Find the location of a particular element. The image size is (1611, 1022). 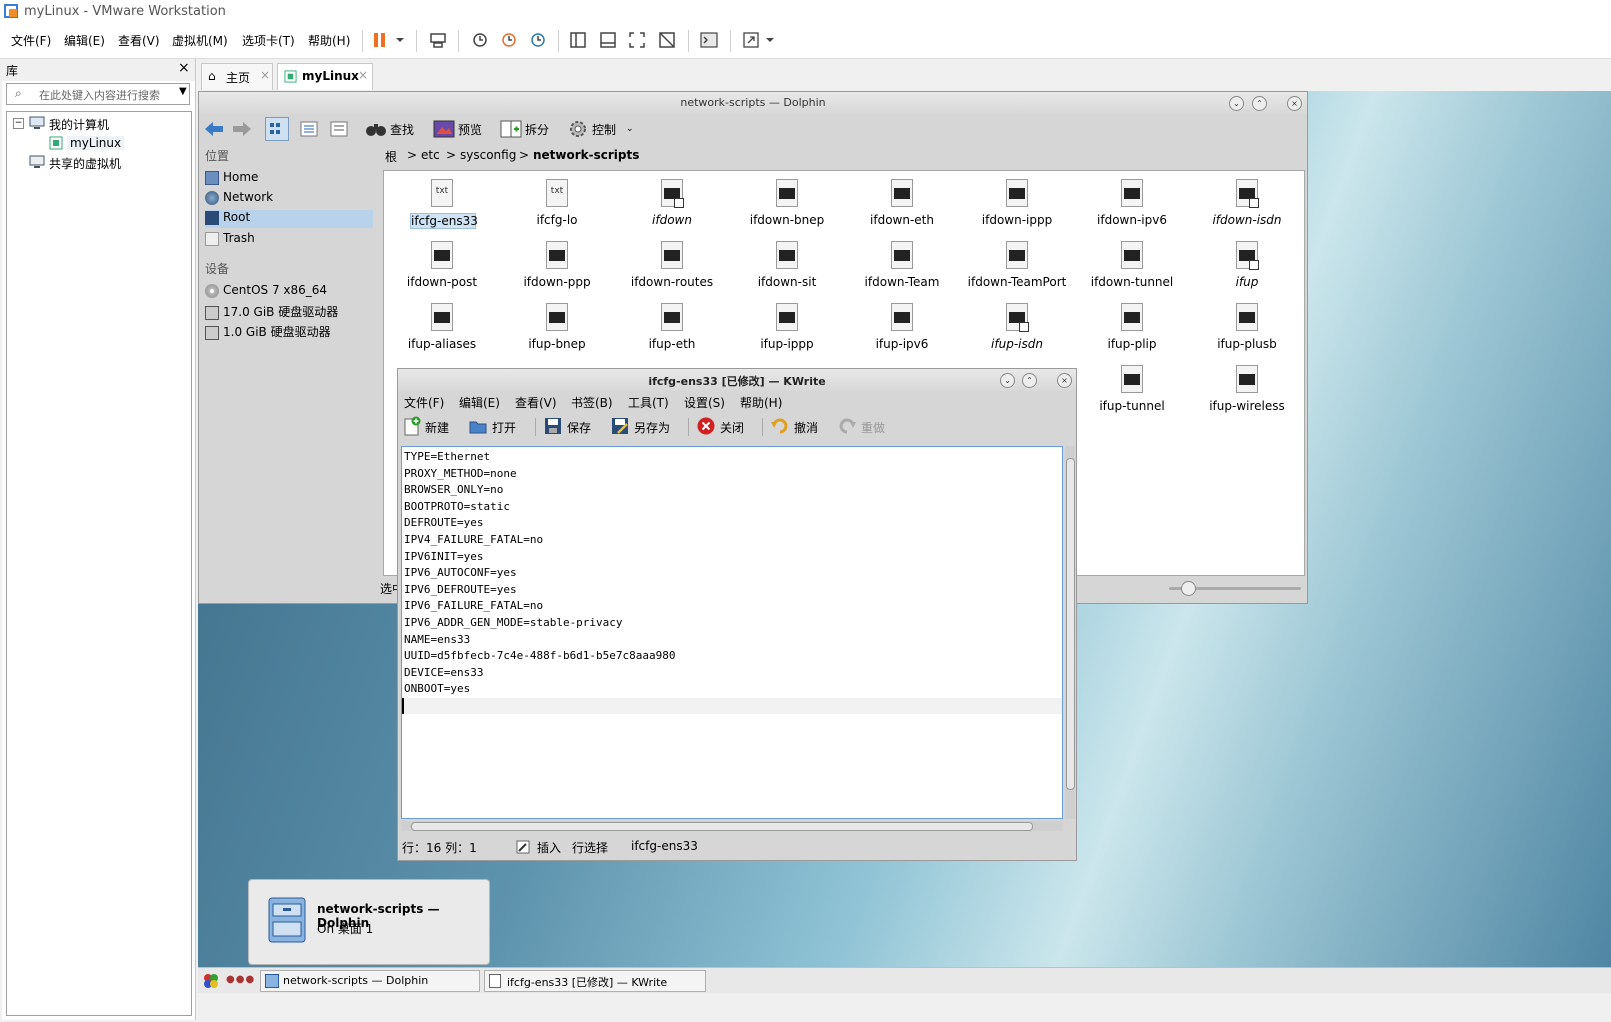

stretch-icon is located at coordinates (751, 40).